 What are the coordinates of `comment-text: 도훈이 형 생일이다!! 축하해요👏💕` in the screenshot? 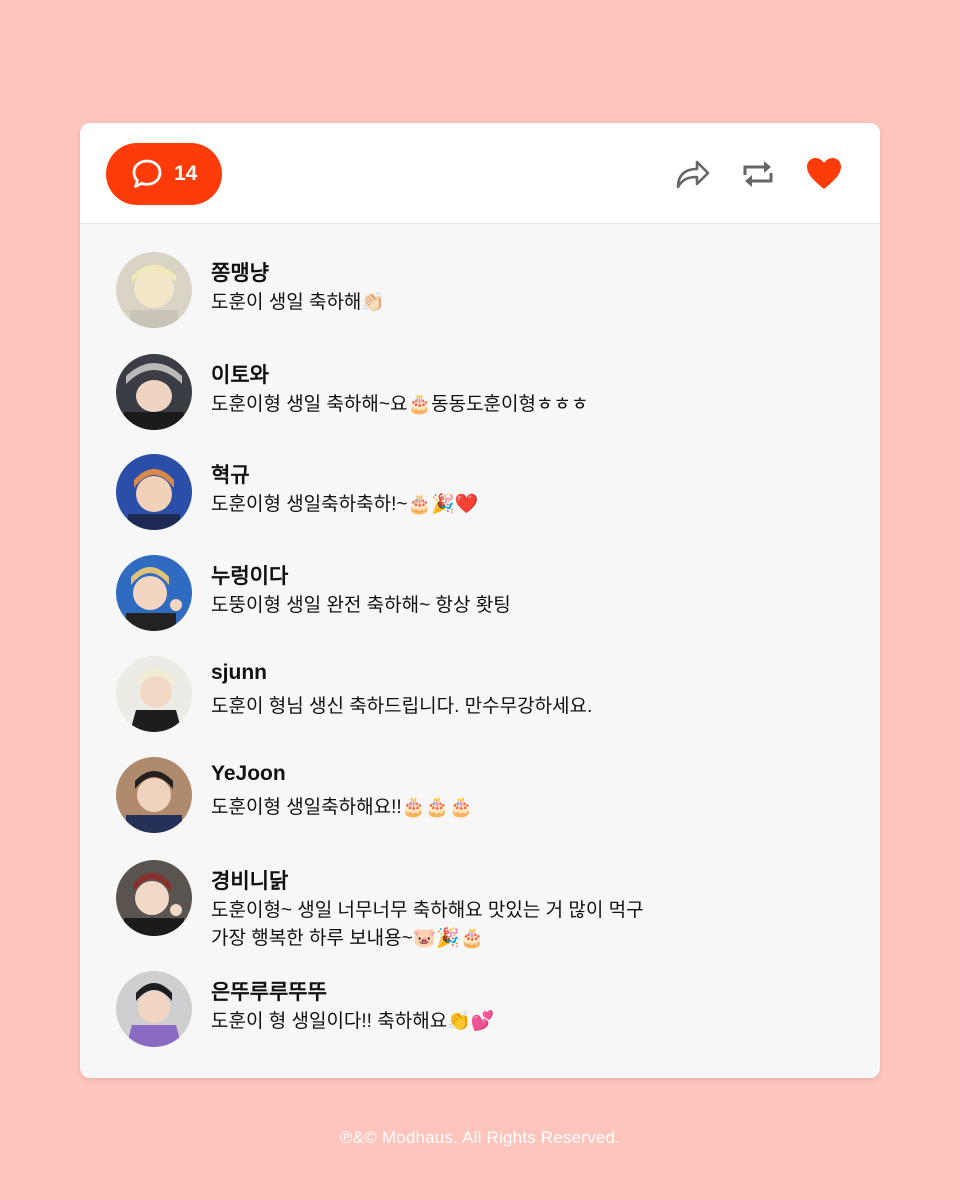 It's located at (353, 1021).